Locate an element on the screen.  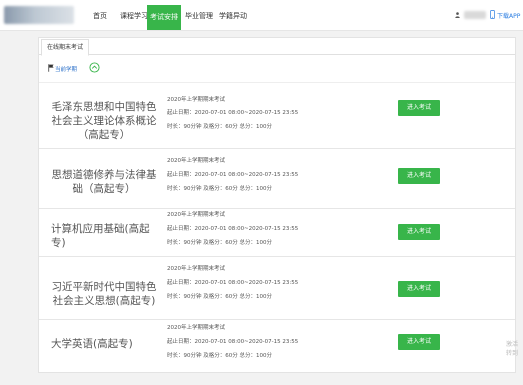
nav-item-status-change: 学籍异动 is located at coordinates (233, 16).